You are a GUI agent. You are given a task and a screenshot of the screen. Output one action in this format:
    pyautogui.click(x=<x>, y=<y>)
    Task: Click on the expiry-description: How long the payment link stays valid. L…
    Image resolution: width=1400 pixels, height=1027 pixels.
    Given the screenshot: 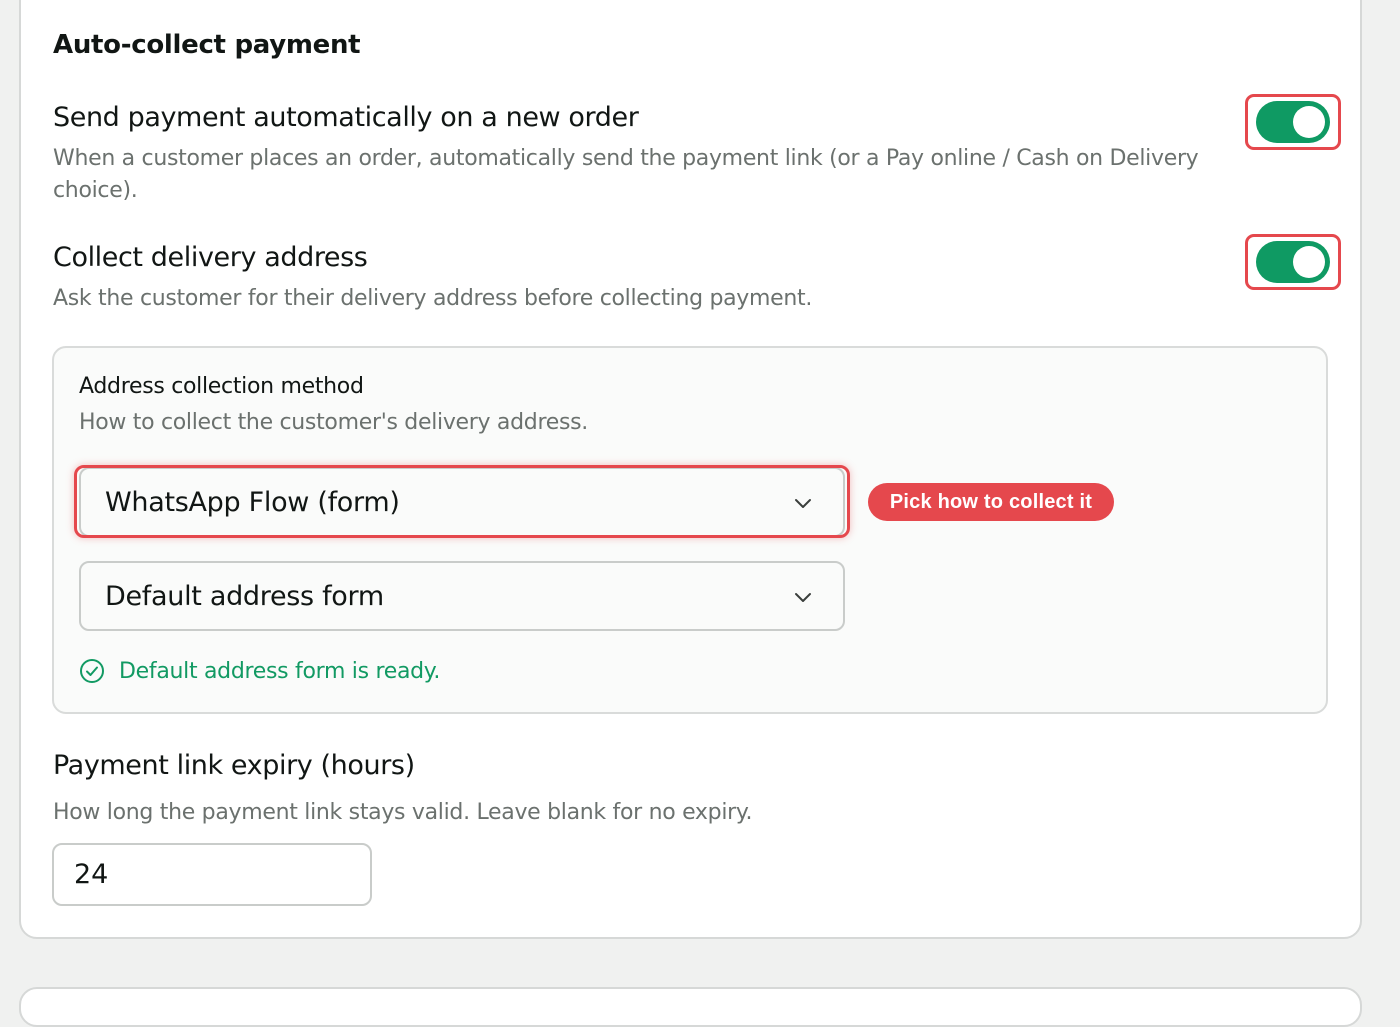 What is the action you would take?
    pyautogui.click(x=403, y=812)
    